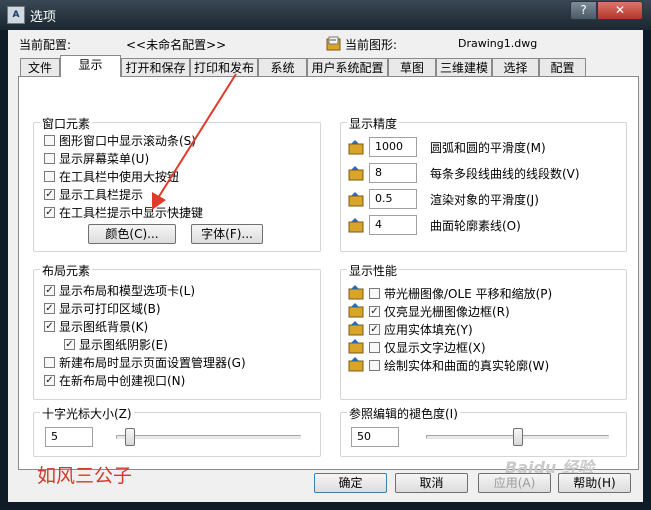 The width and height of the screenshot is (651, 510). Describe the element at coordinates (393, 225) in the screenshot. I see `contour-lines-input: 4` at that location.